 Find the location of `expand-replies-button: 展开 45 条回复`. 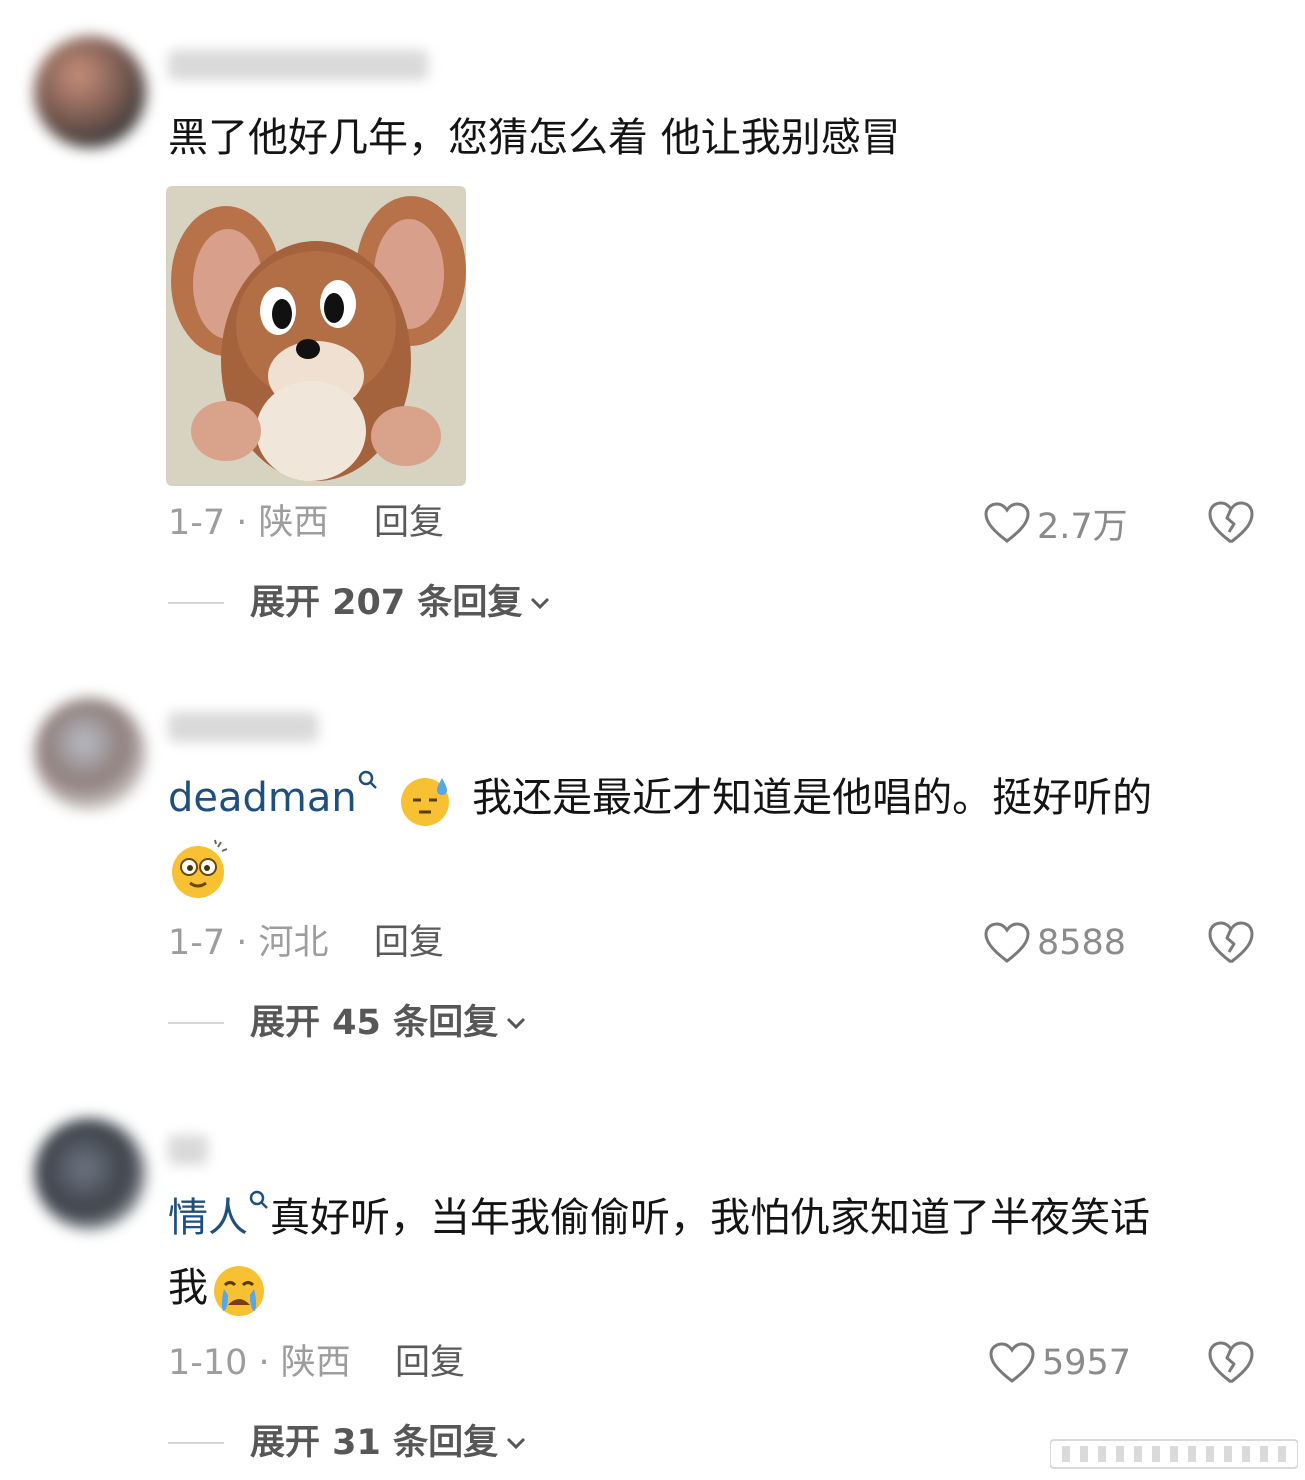

expand-replies-button: 展开 45 条回复 is located at coordinates (389, 1023).